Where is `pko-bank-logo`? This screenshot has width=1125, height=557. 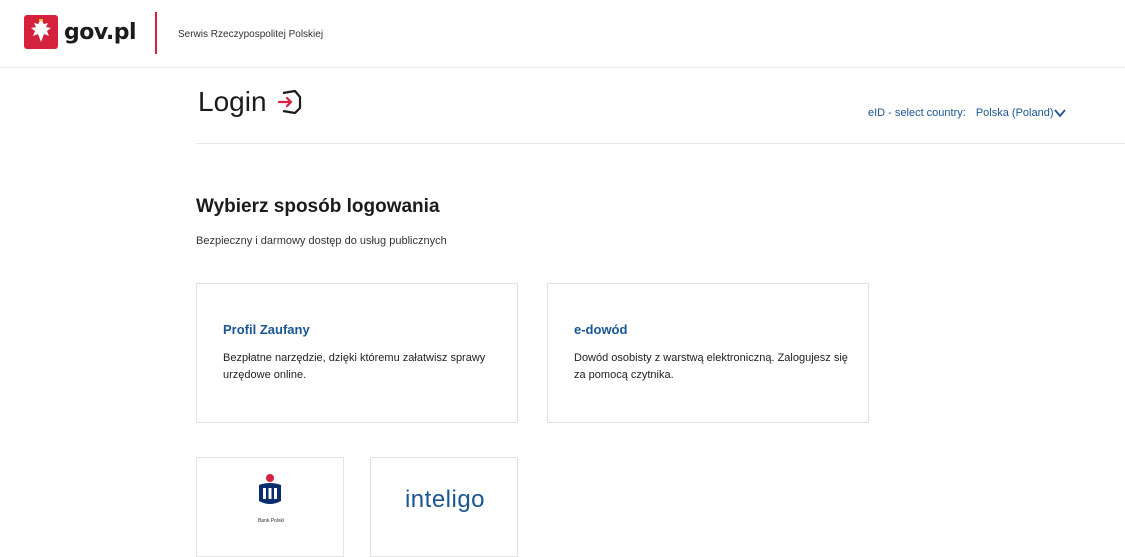 pko-bank-logo is located at coordinates (270, 489).